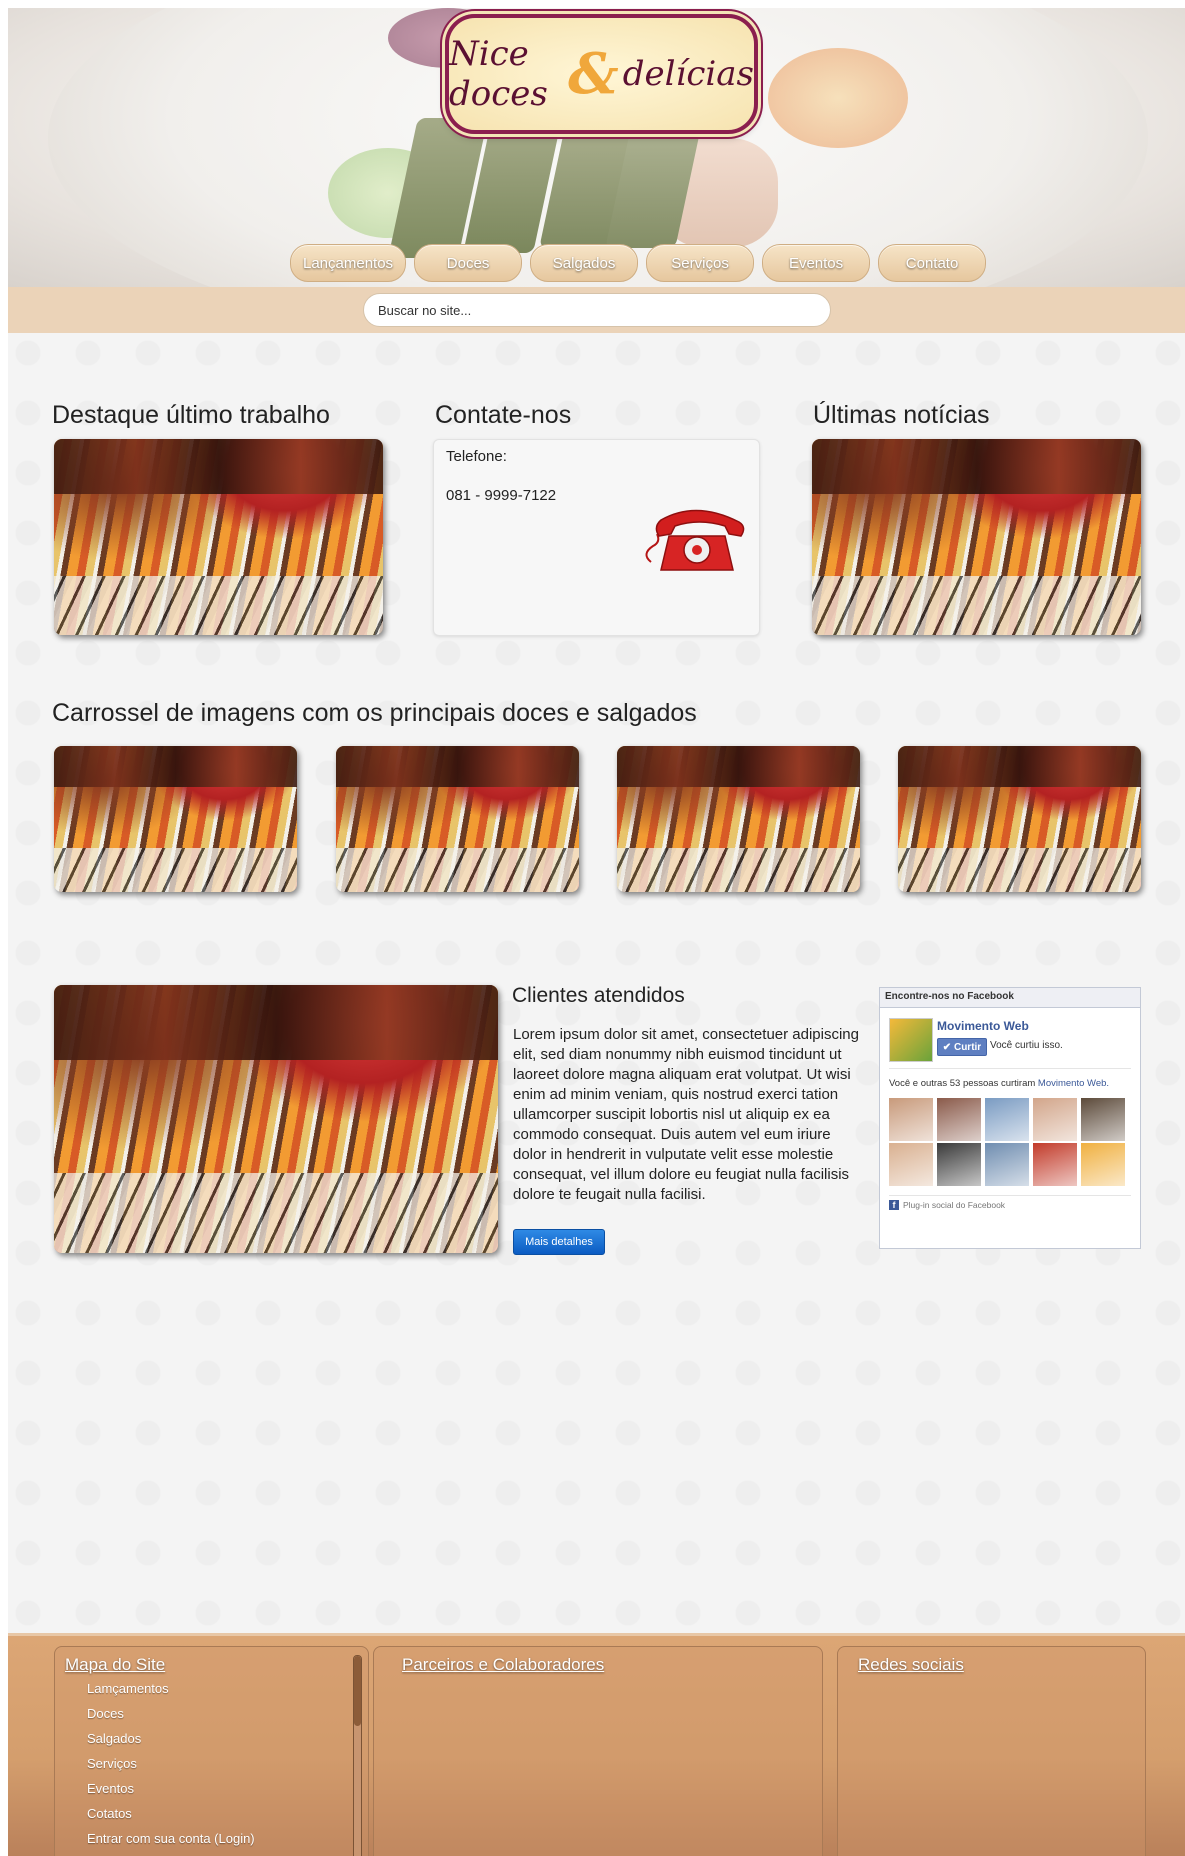 The height and width of the screenshot is (1856, 1185). Describe the element at coordinates (584, 263) in the screenshot. I see `nav-salgados: Salgados` at that location.